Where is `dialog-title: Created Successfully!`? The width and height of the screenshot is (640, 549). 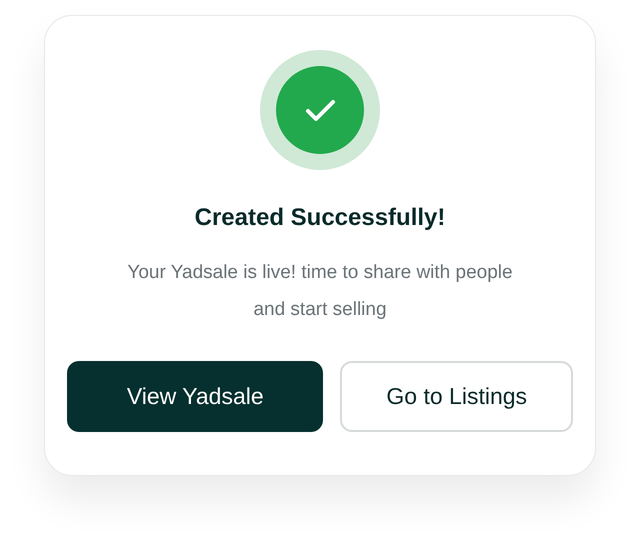 dialog-title: Created Successfully! is located at coordinates (320, 218).